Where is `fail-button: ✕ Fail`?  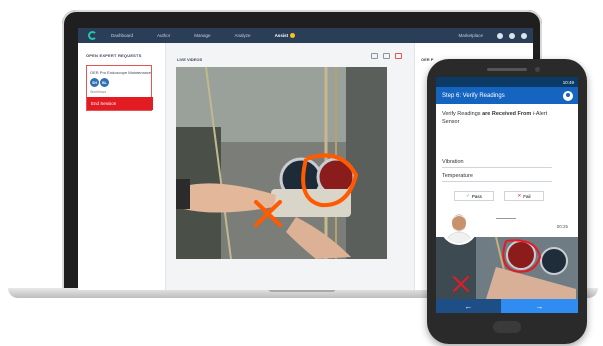 fail-button: ✕ Fail is located at coordinates (524, 196).